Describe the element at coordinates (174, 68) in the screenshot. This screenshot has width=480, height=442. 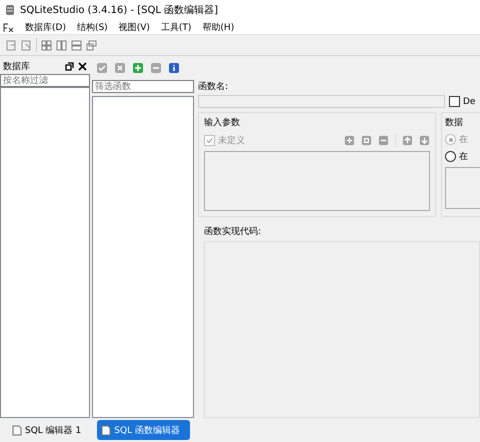
I see `info-icon` at that location.